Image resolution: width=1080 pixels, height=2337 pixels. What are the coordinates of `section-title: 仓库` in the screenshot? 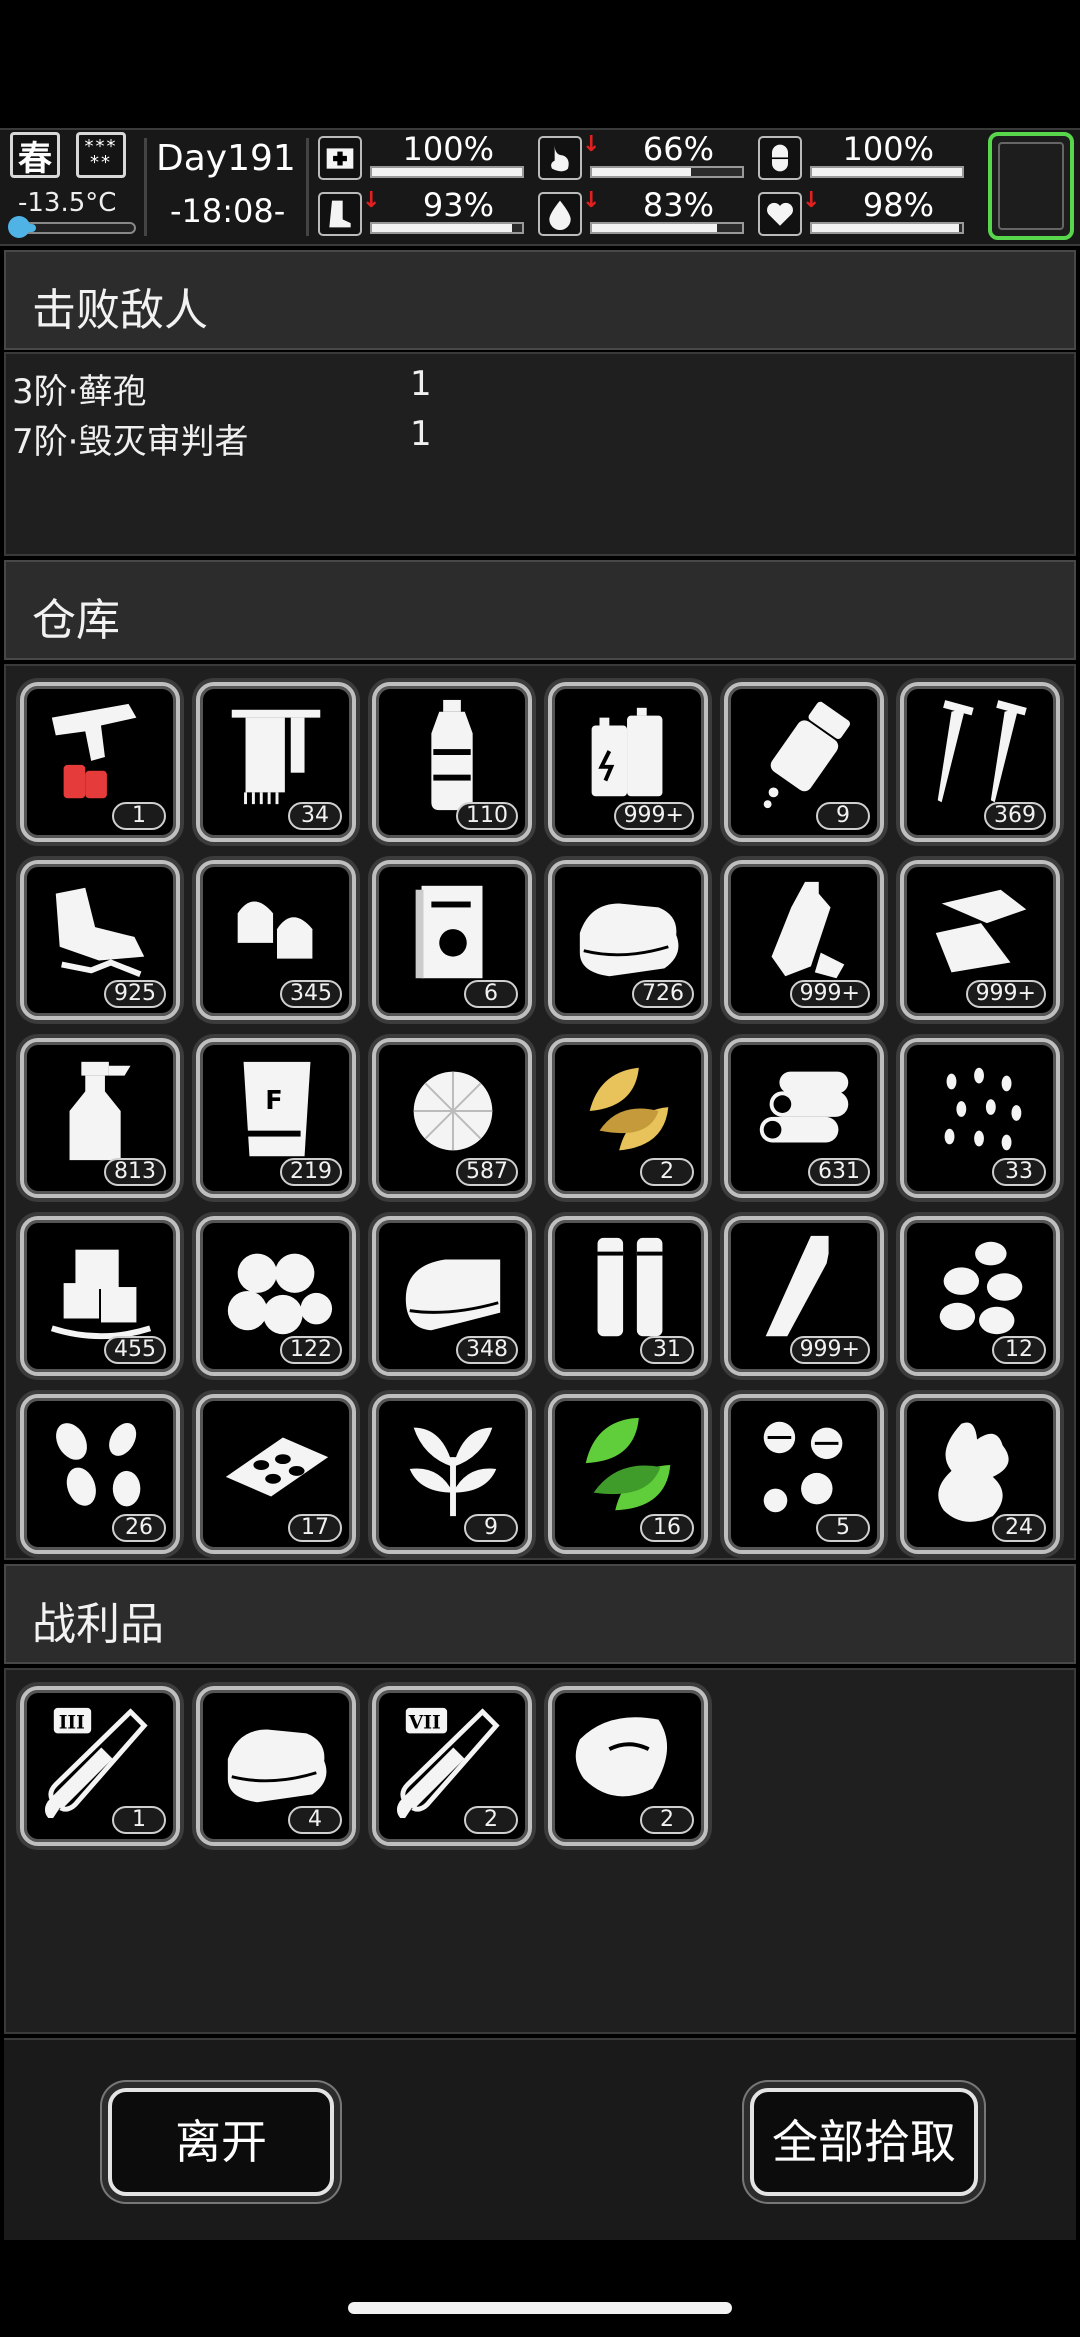 It's located at (76, 620).